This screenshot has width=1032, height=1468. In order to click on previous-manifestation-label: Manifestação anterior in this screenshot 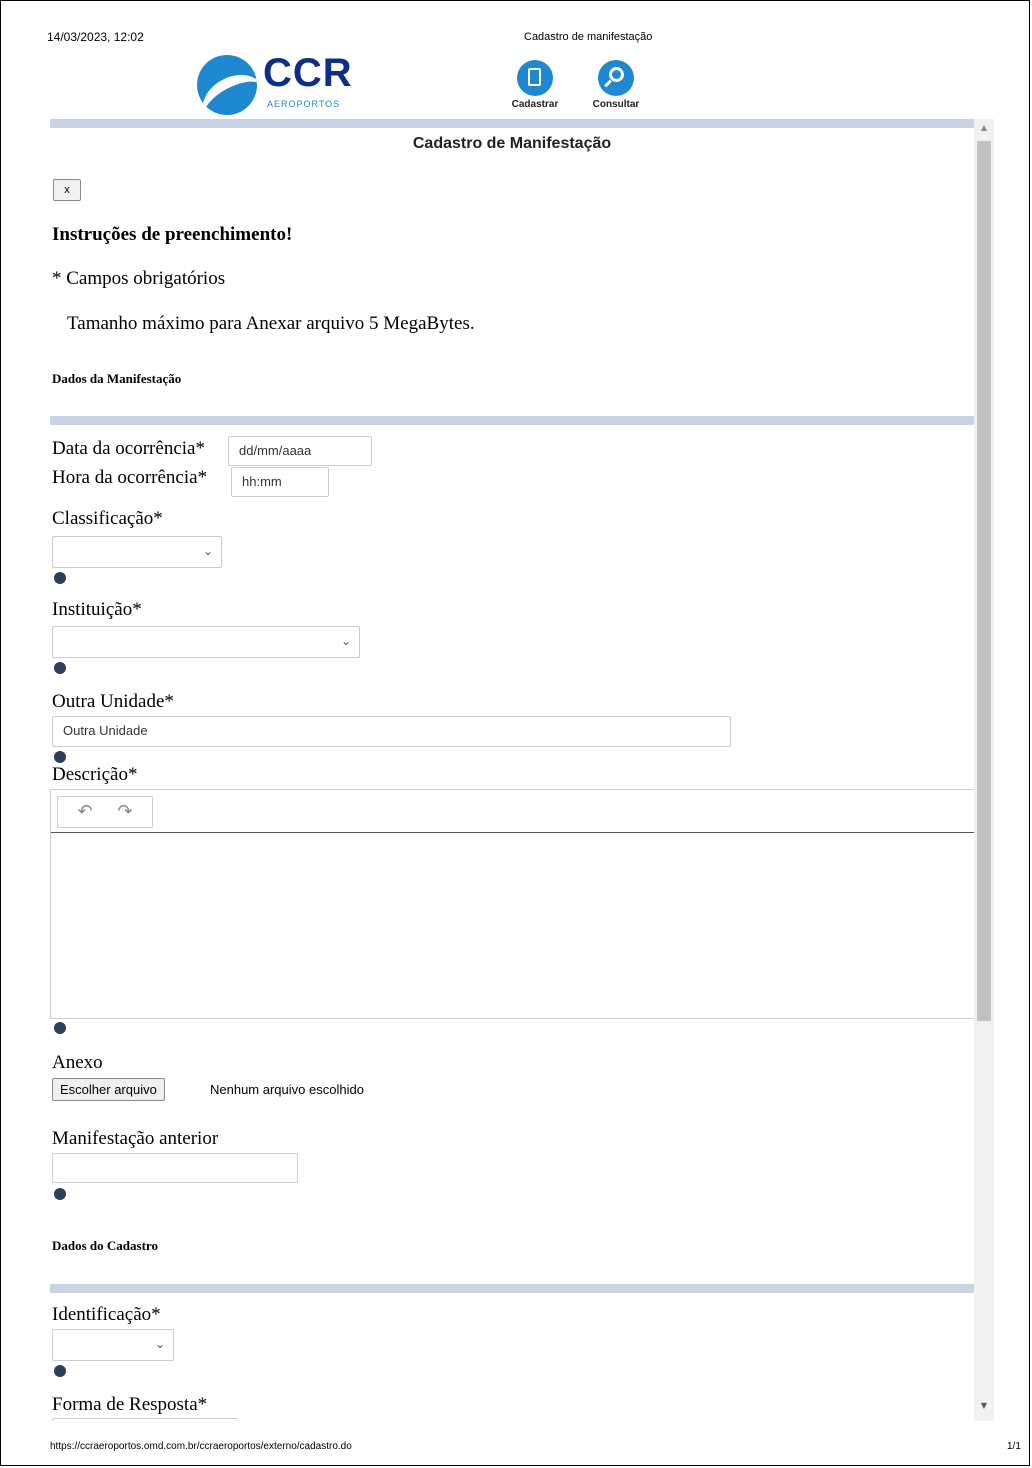, I will do `click(135, 1138)`.